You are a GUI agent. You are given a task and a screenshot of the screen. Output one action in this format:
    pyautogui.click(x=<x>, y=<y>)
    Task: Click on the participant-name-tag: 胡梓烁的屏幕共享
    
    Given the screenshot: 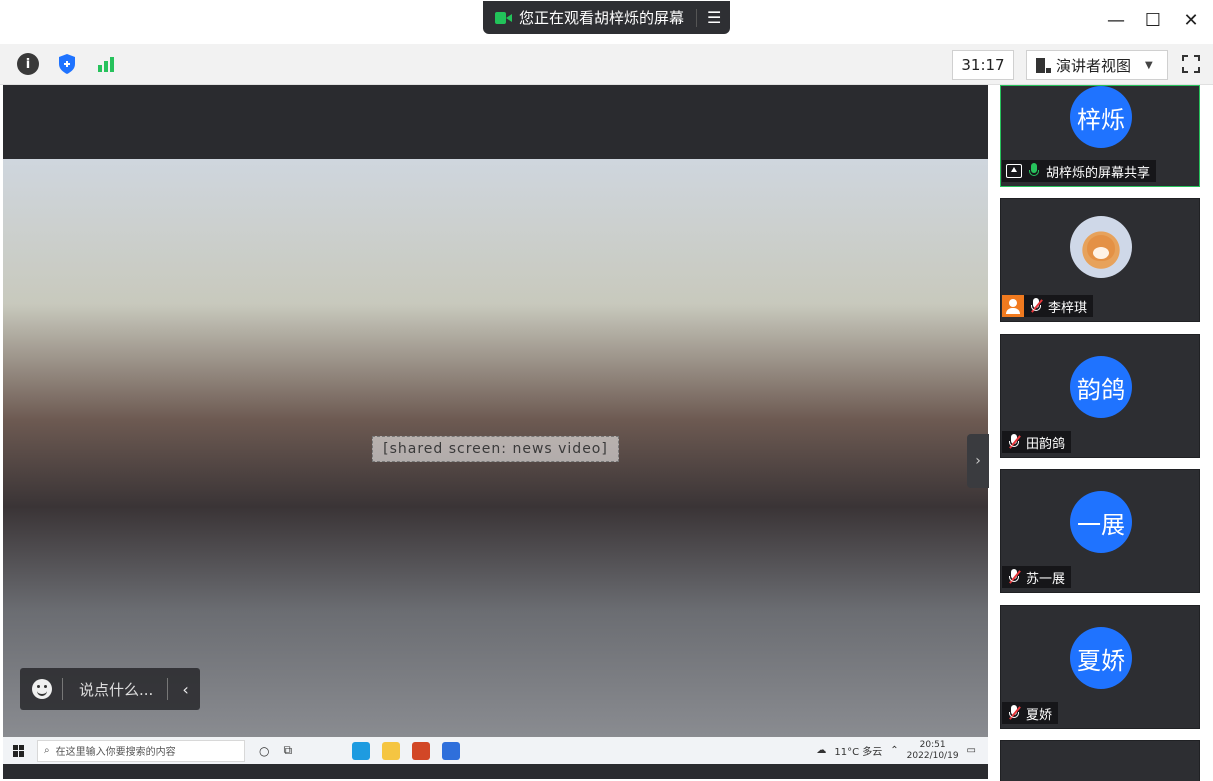 What is the action you would take?
    pyautogui.click(x=1079, y=171)
    